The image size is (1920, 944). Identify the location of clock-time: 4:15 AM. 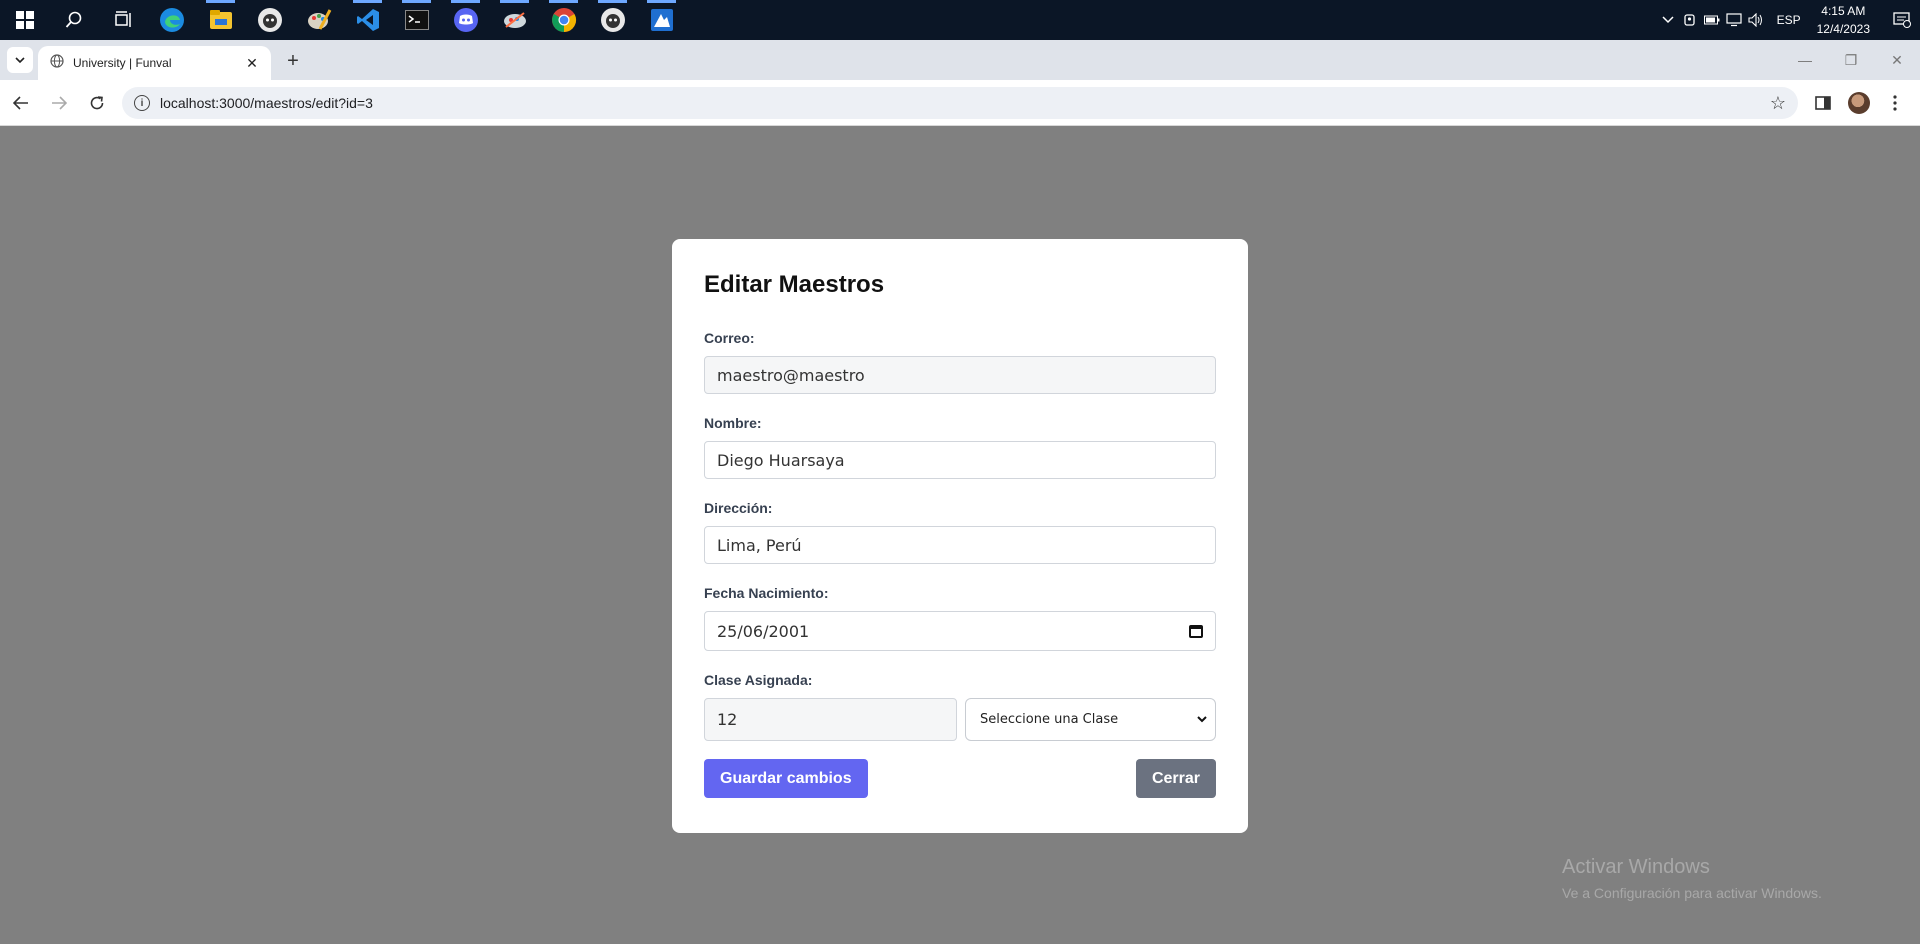
(1843, 11).